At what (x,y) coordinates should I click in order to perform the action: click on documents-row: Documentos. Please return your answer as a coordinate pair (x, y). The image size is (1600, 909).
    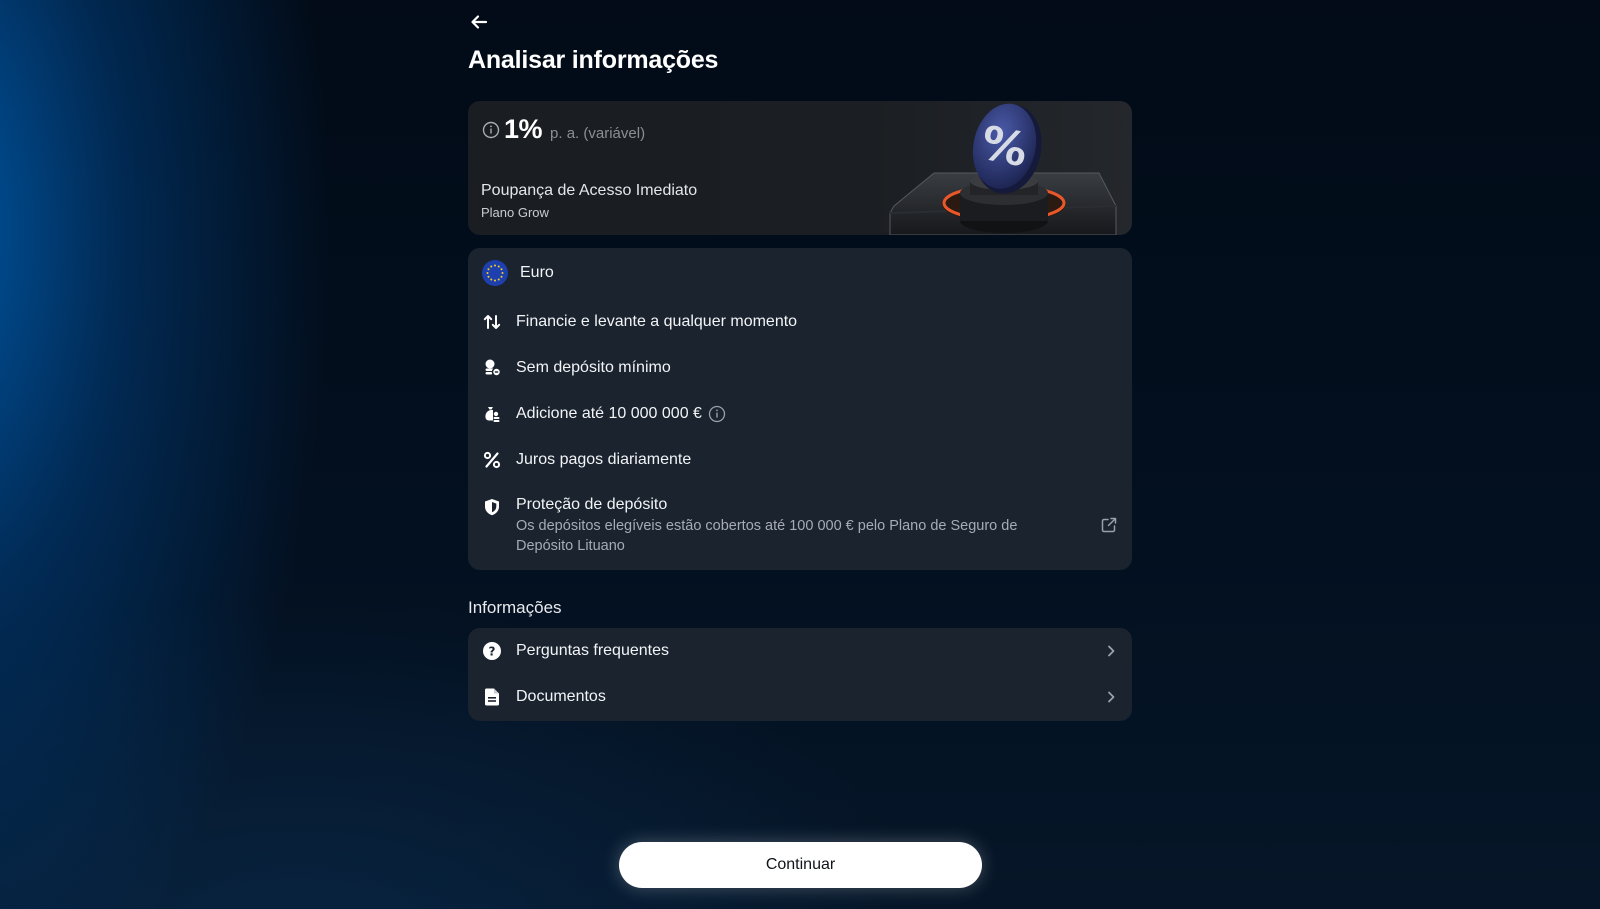
    Looking at the image, I should click on (800, 697).